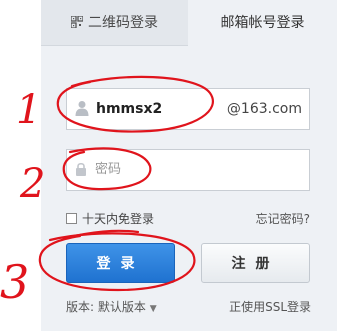  What do you see at coordinates (118, 219) in the screenshot?
I see `remember-label: 十天内免登录` at bounding box center [118, 219].